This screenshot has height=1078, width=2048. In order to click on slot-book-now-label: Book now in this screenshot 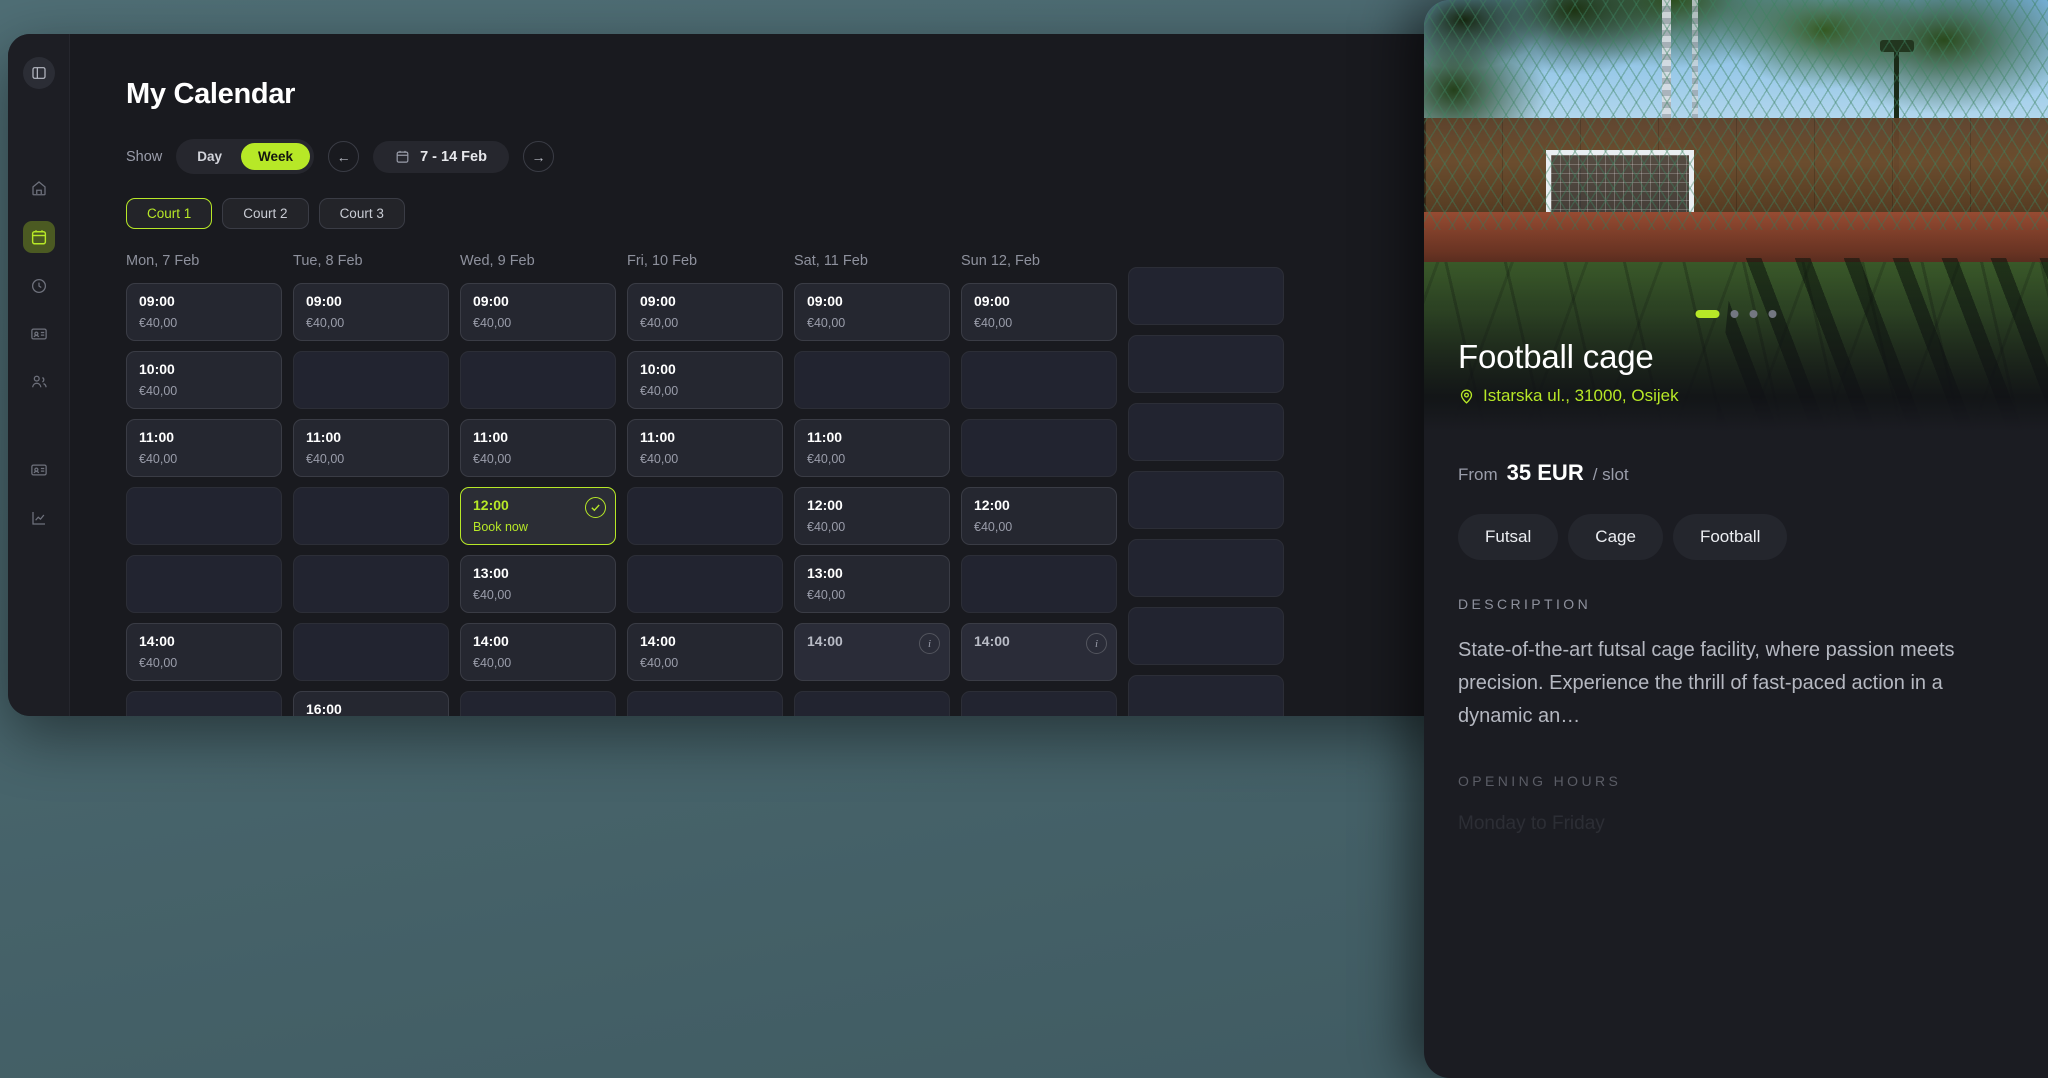, I will do `click(500, 527)`.